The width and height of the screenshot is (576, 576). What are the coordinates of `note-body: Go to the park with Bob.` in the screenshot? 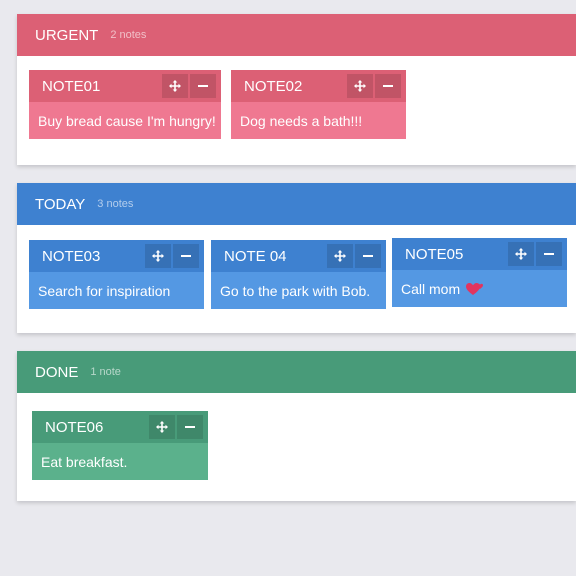 It's located at (298, 290).